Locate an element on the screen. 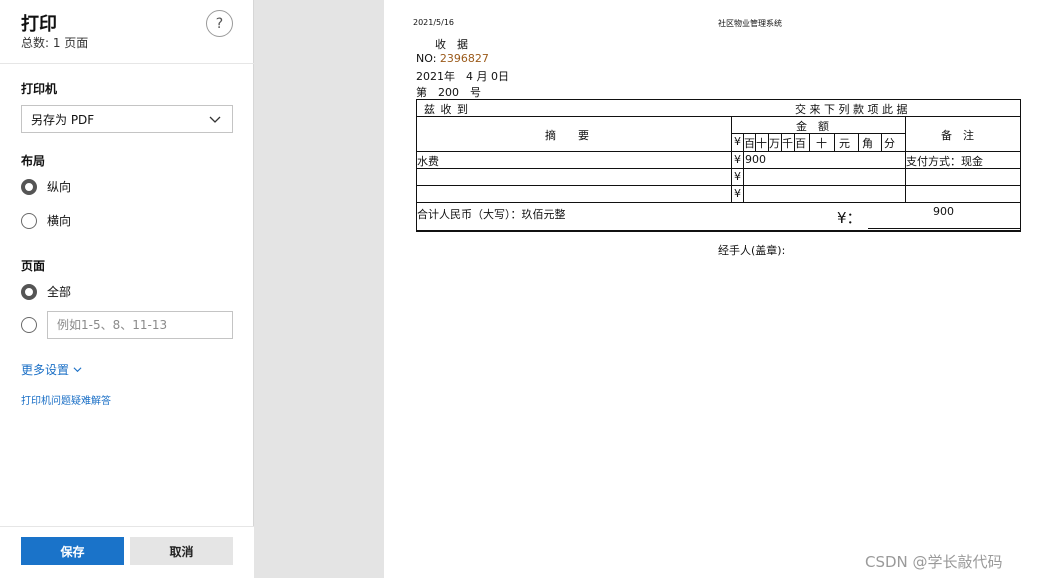 Image resolution: width=1051 pixels, height=578 pixels. row-item: 水费 is located at coordinates (428, 161).